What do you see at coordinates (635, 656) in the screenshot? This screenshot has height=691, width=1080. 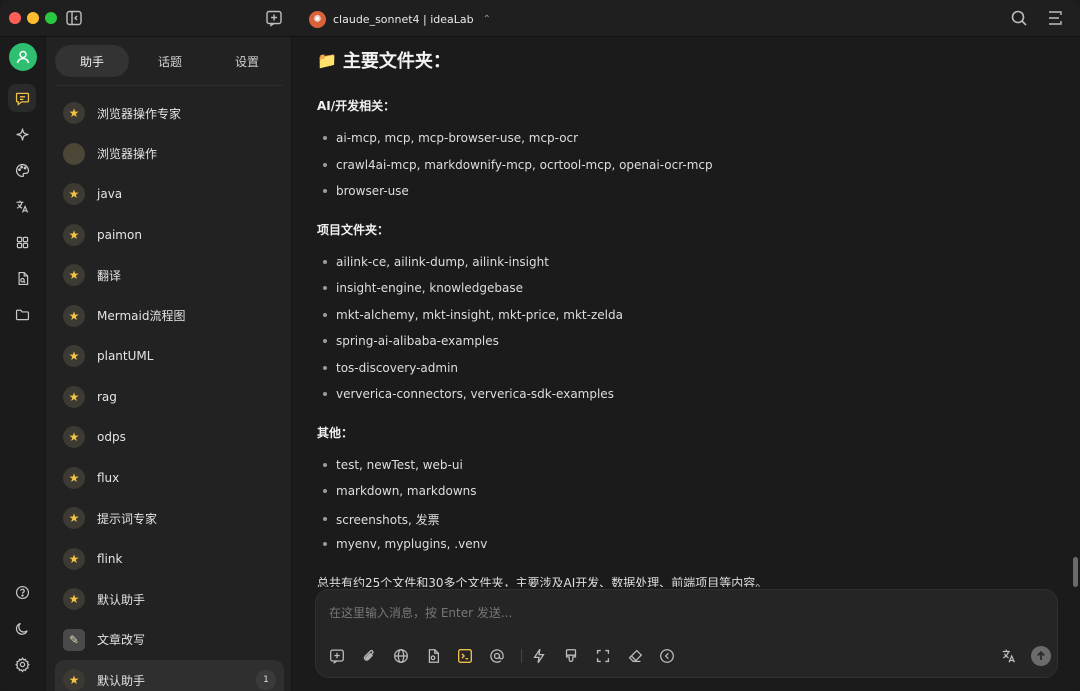 I see `eraser-icon` at bounding box center [635, 656].